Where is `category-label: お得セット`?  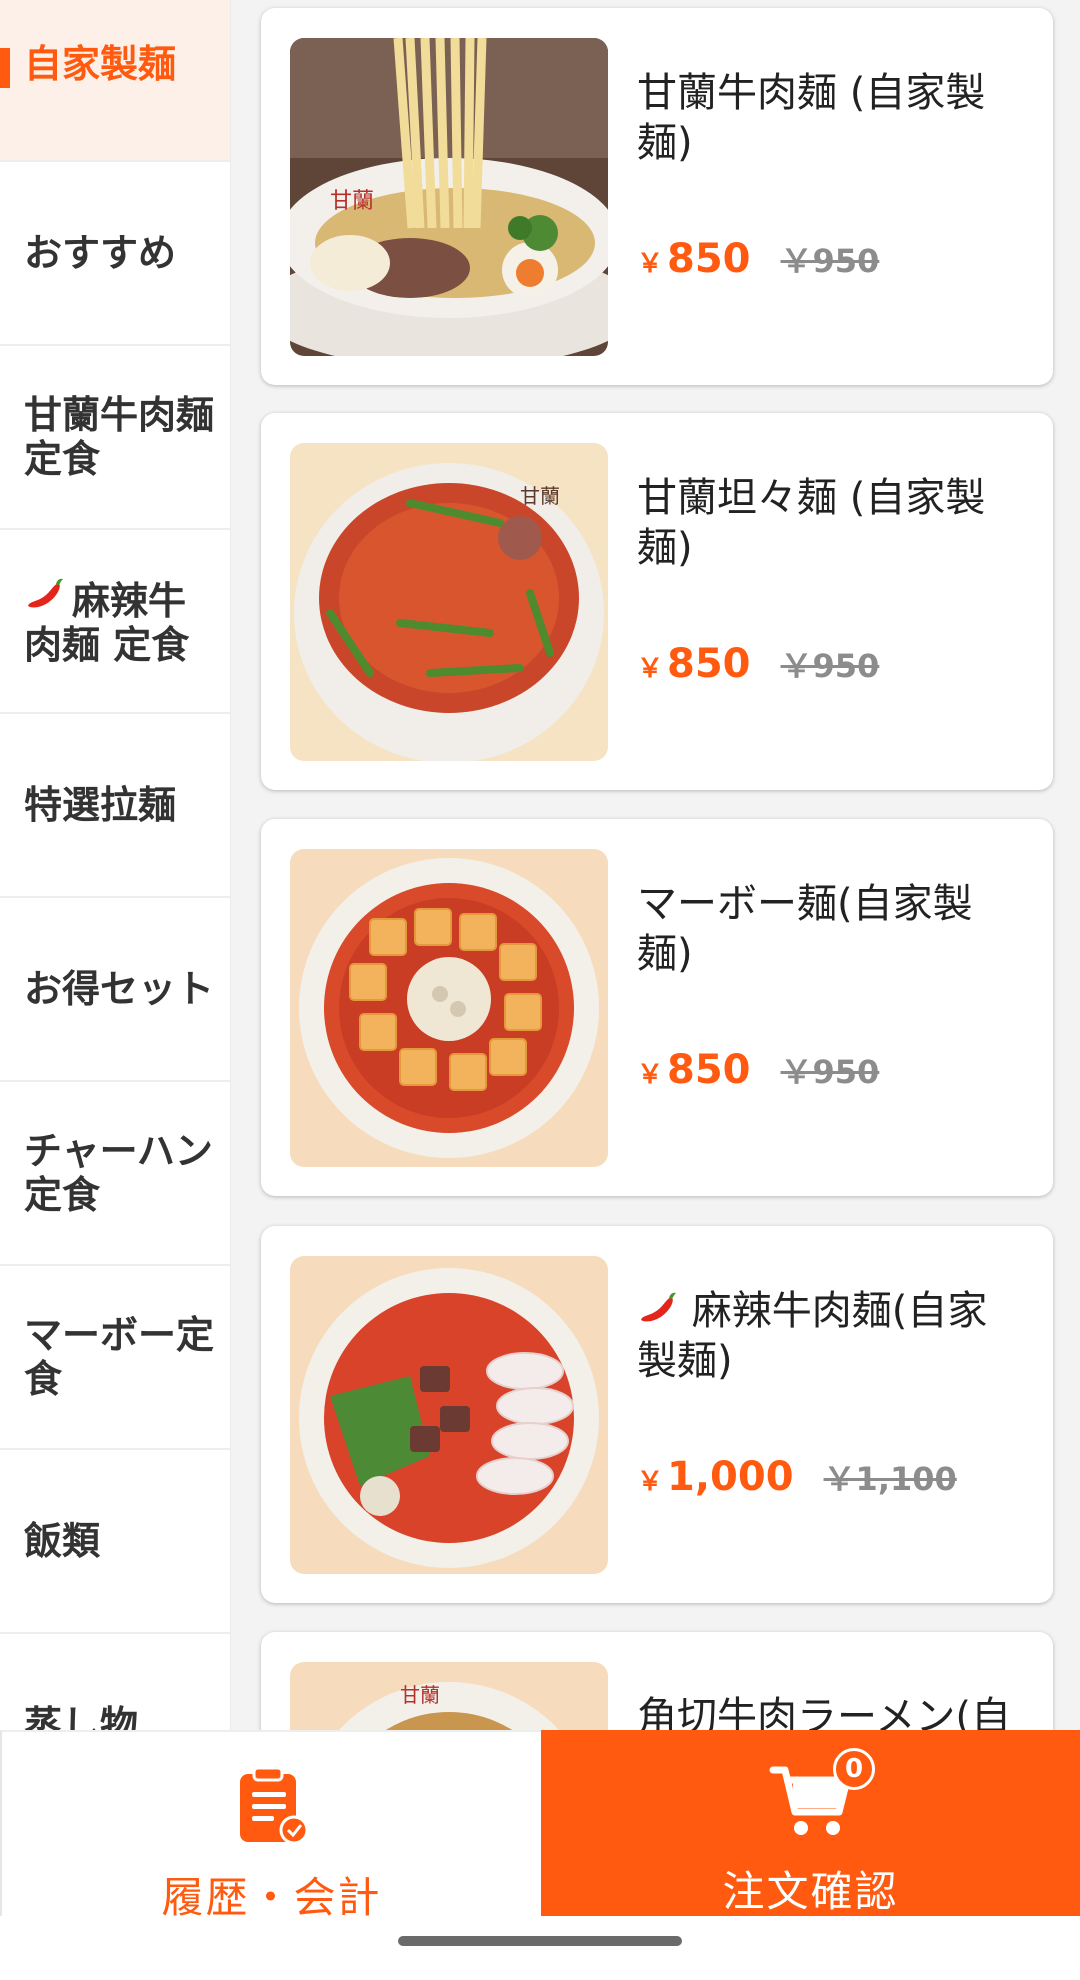
category-label: お得セット is located at coordinates (119, 989).